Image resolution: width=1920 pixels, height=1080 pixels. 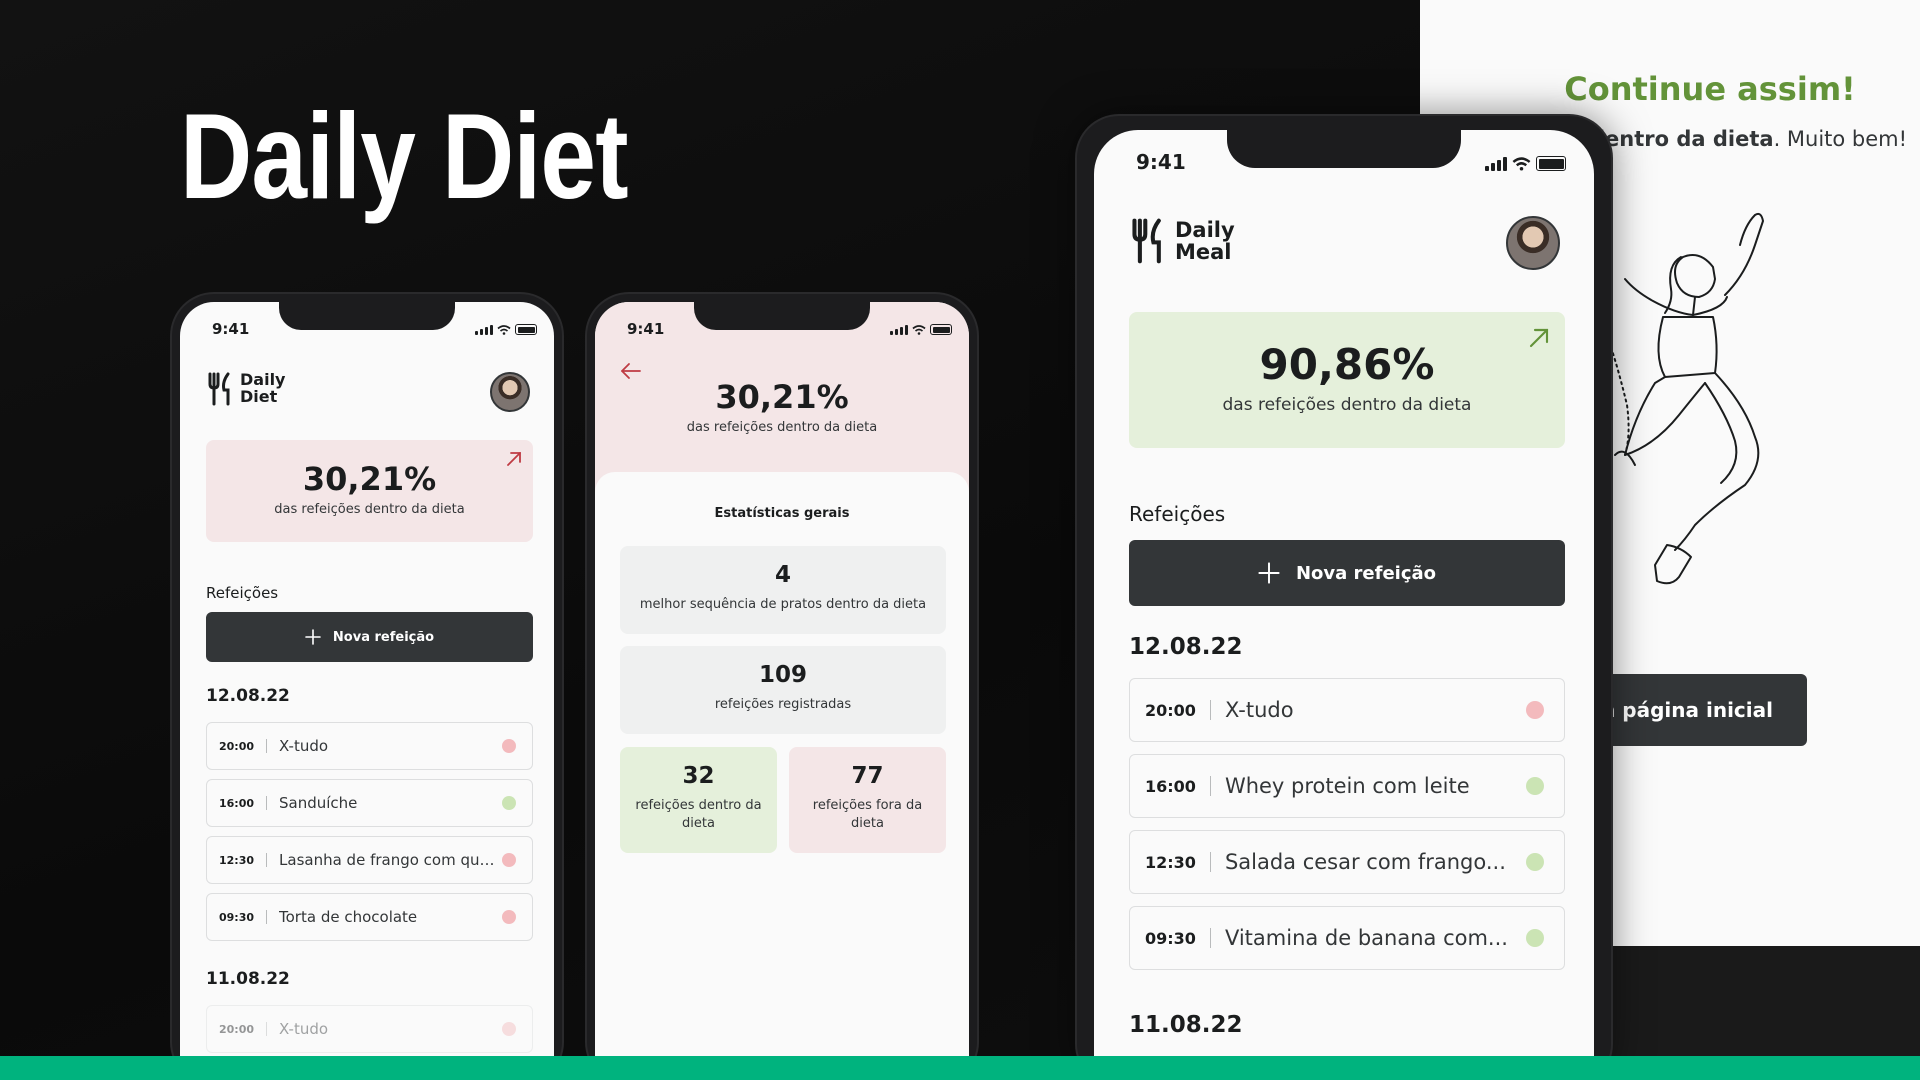 What do you see at coordinates (318, 803) in the screenshot?
I see `meal-name: Sanduíche` at bounding box center [318, 803].